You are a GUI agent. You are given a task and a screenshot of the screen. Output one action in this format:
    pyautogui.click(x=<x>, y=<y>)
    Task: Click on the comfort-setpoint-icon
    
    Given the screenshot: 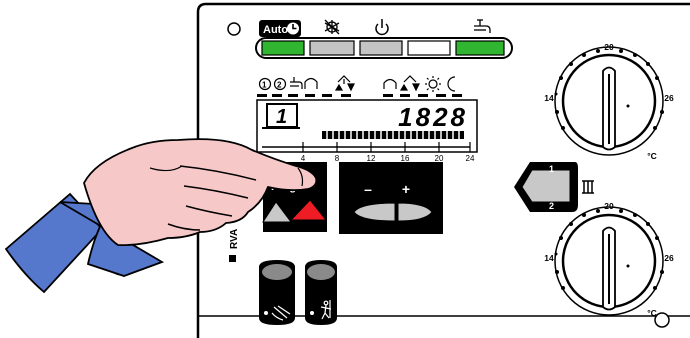 What is the action you would take?
    pyautogui.click(x=344, y=83)
    